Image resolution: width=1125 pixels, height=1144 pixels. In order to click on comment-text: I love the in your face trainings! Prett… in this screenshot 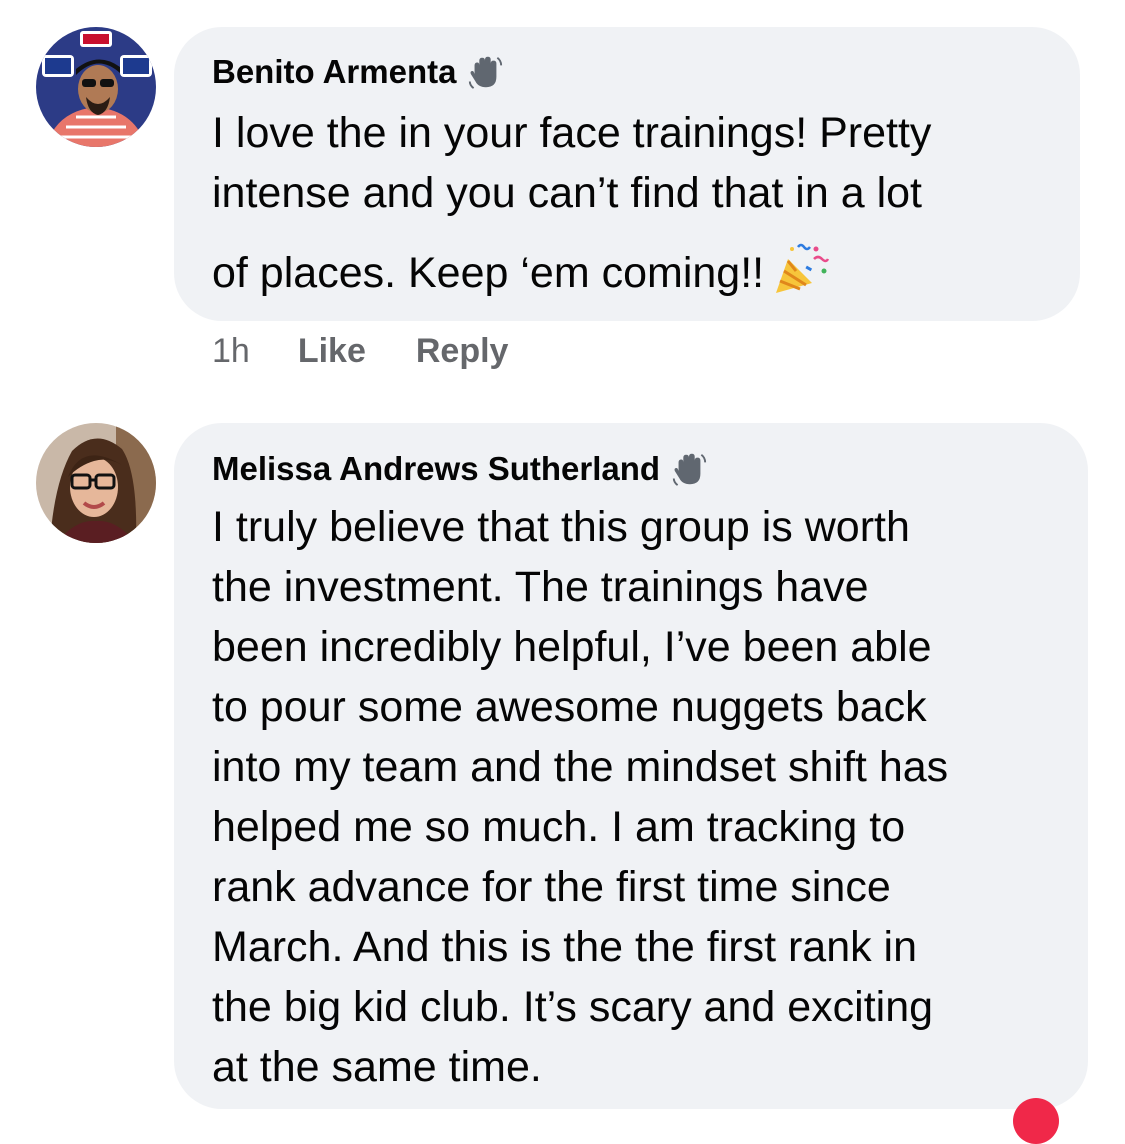, I will do `click(571, 203)`.